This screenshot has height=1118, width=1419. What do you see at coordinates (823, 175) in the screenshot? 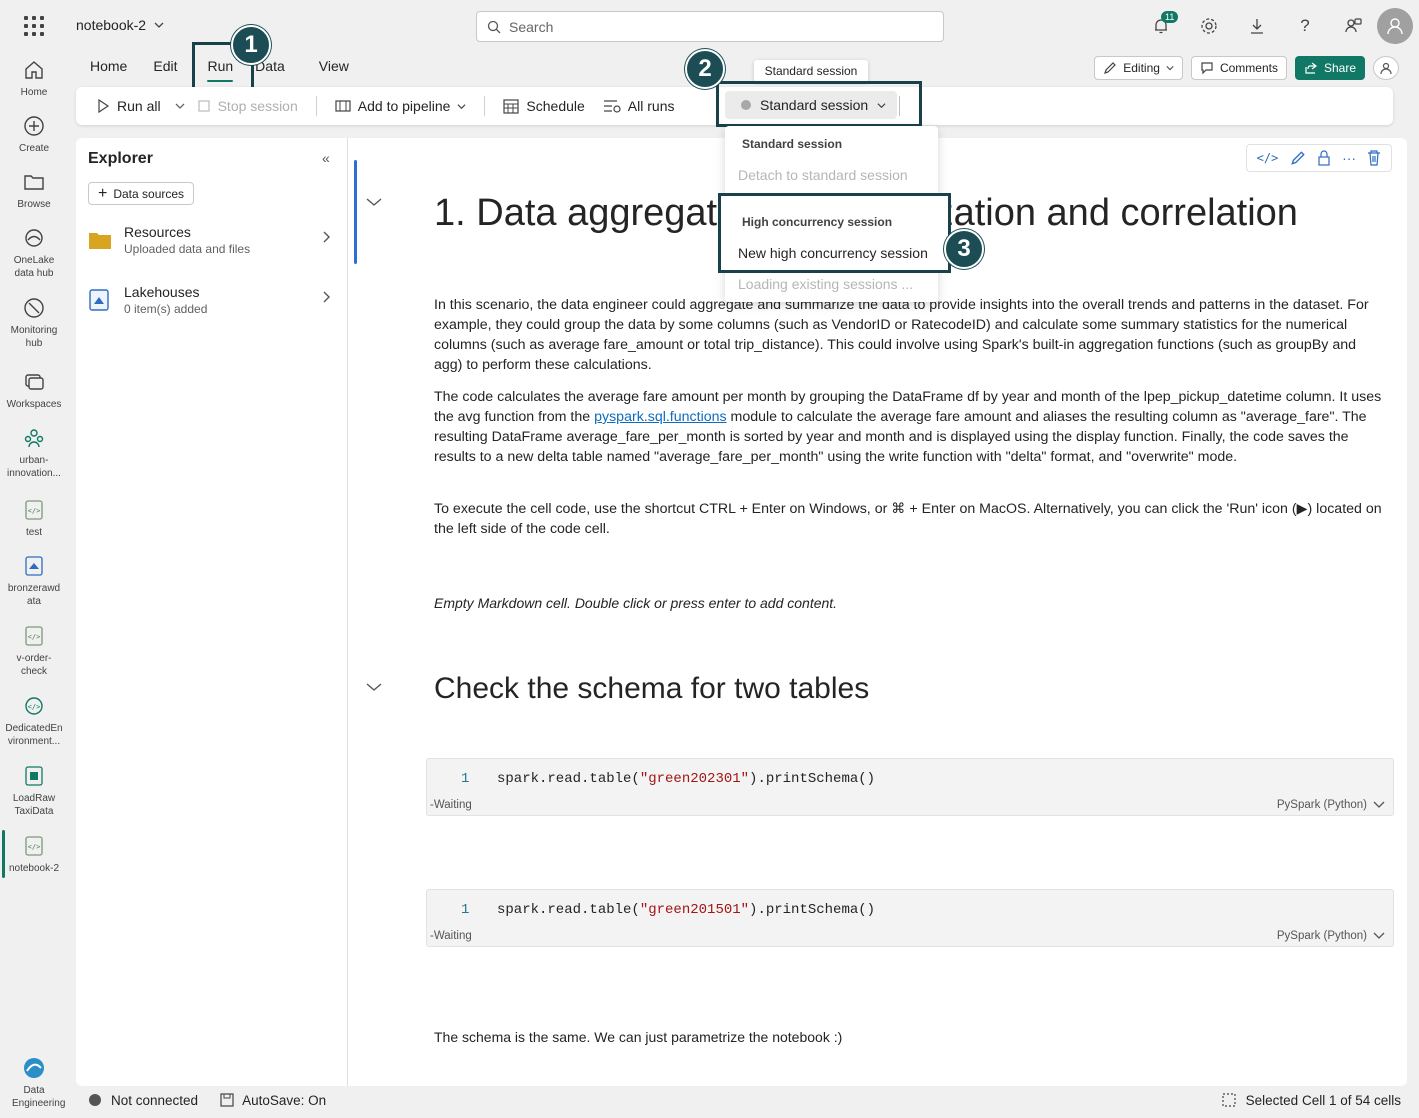
I see `detach-standard-session-item: Detach to standard session` at bounding box center [823, 175].